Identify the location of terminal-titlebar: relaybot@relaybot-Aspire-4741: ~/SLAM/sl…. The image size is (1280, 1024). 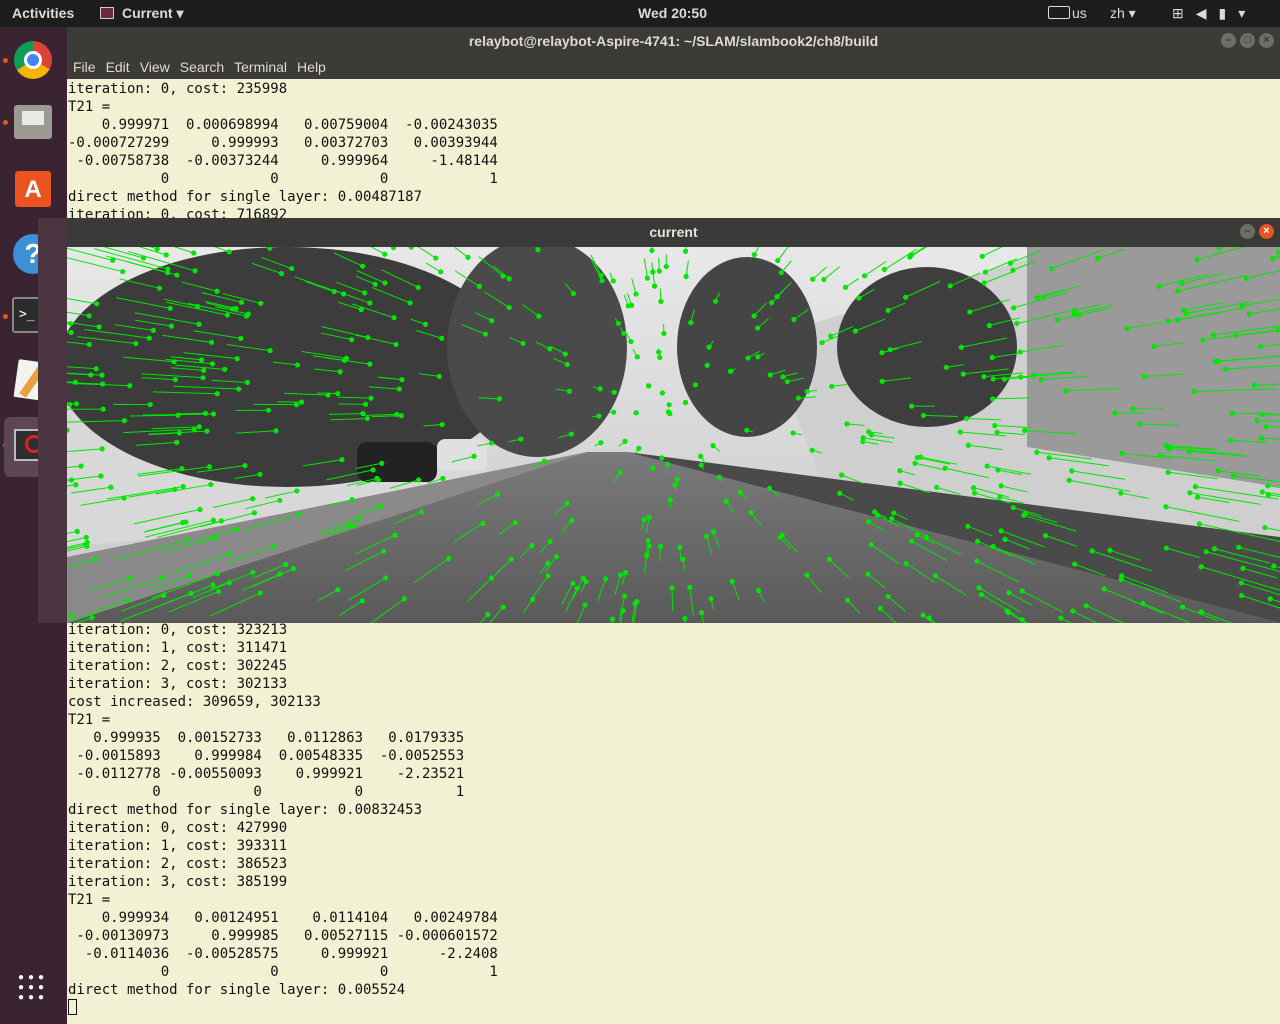
(673, 41).